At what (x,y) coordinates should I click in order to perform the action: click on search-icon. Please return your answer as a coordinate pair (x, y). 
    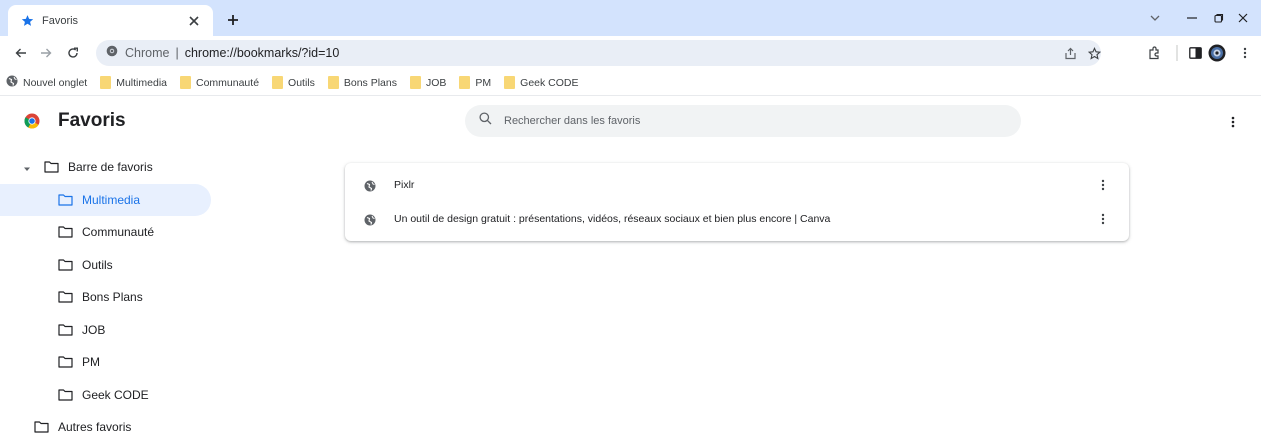
    Looking at the image, I should click on (485, 121).